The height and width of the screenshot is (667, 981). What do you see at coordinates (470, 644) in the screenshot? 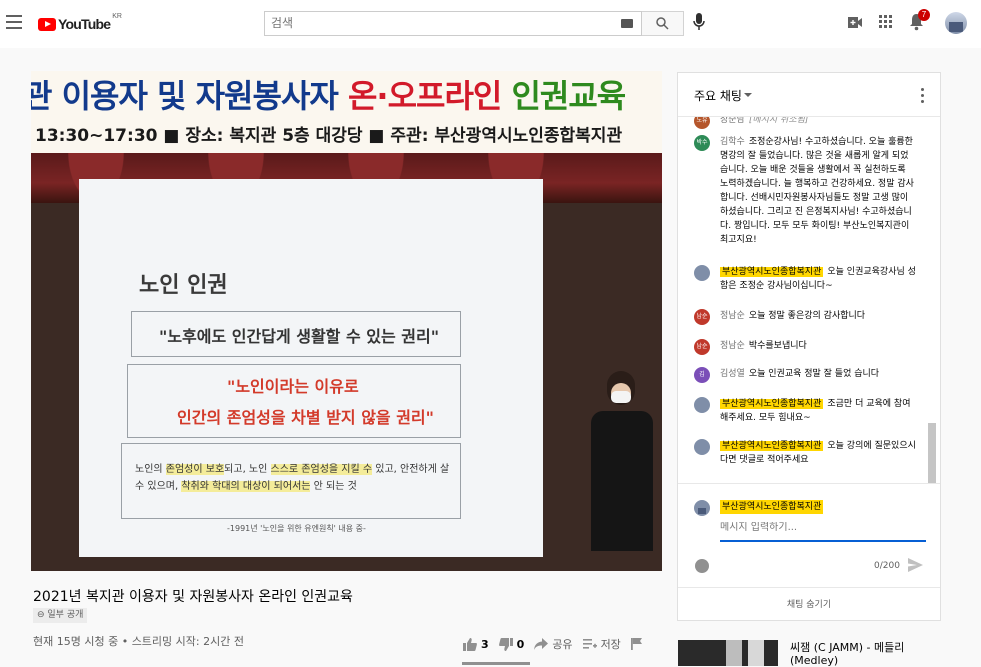
I see `thumbs-up-icon` at bounding box center [470, 644].